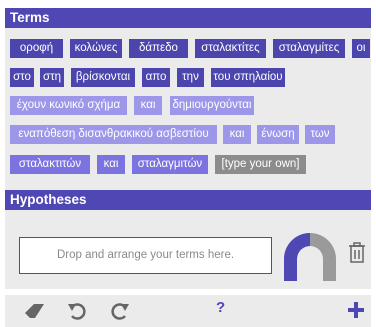 The width and height of the screenshot is (376, 327). I want to click on term-tile: σταλακτίτες, so click(230, 48).